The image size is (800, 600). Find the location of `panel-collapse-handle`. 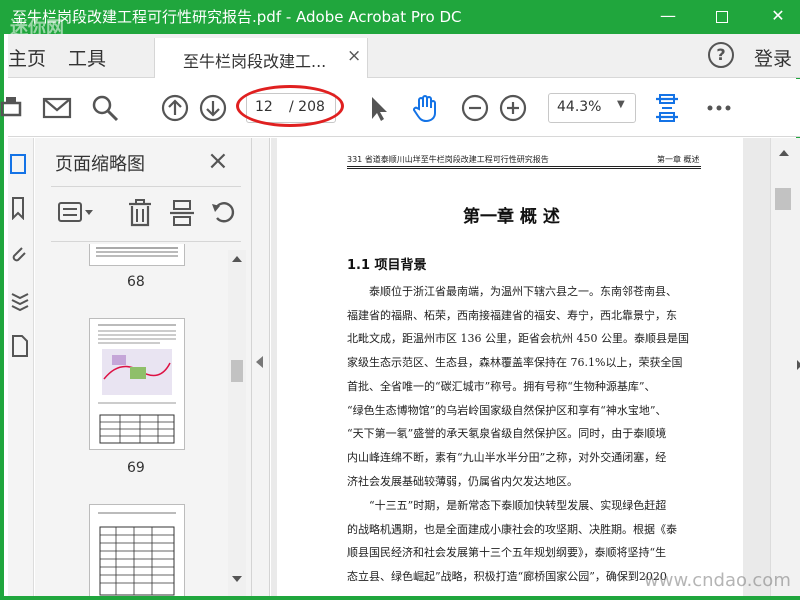

panel-collapse-handle is located at coordinates (261, 367).